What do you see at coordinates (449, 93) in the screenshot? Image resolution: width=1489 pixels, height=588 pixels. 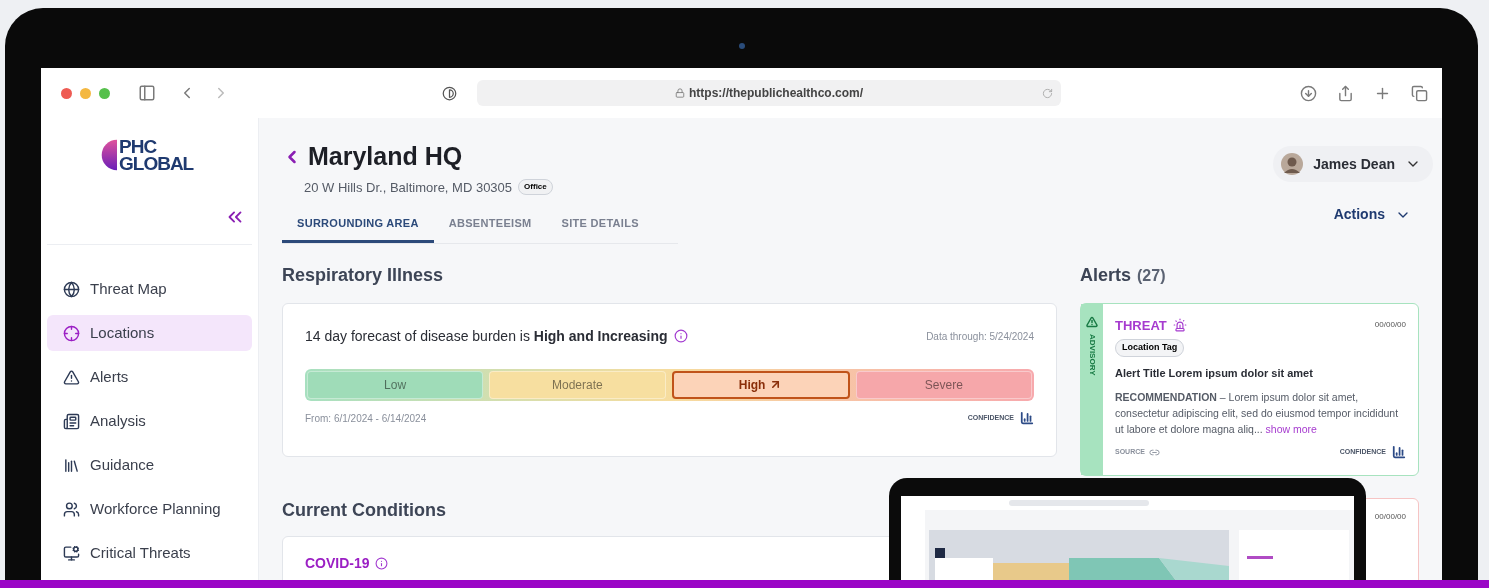 I see `privacy-icon` at bounding box center [449, 93].